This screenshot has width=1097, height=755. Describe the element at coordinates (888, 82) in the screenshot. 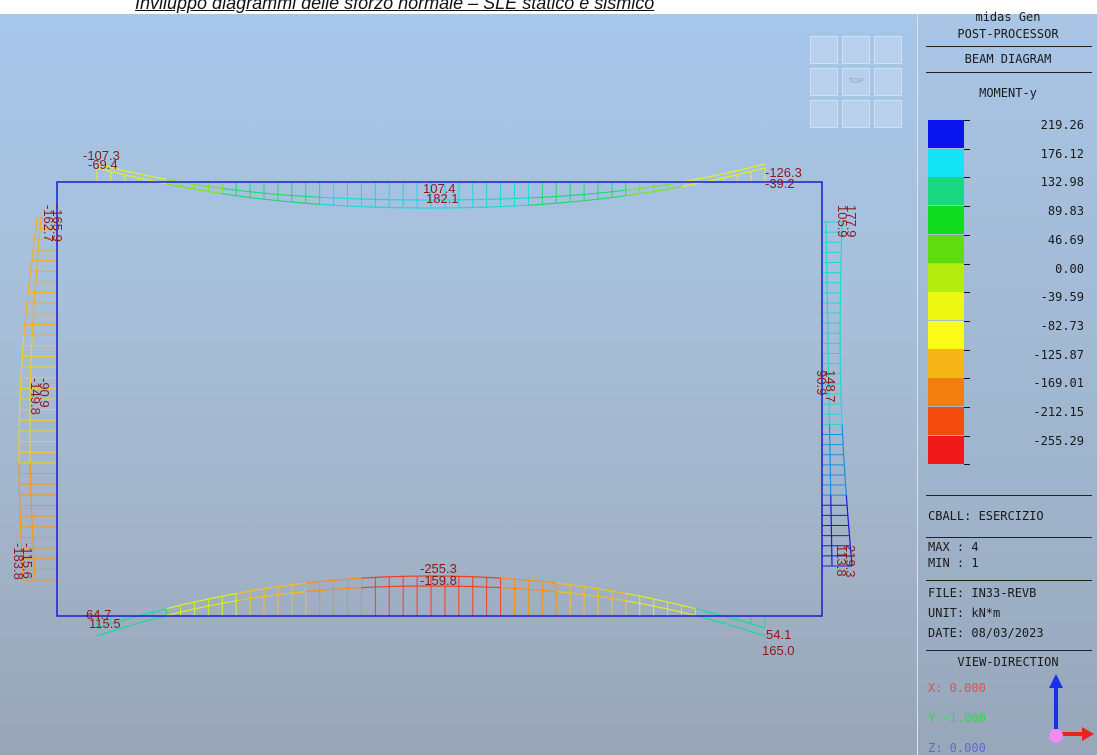

I see `view-cube-face-right` at that location.